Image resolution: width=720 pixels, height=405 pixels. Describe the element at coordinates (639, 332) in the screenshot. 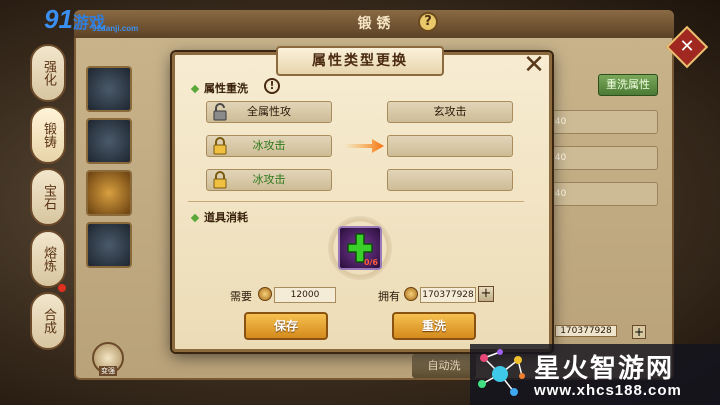

I see `bg-add-button: +` at that location.